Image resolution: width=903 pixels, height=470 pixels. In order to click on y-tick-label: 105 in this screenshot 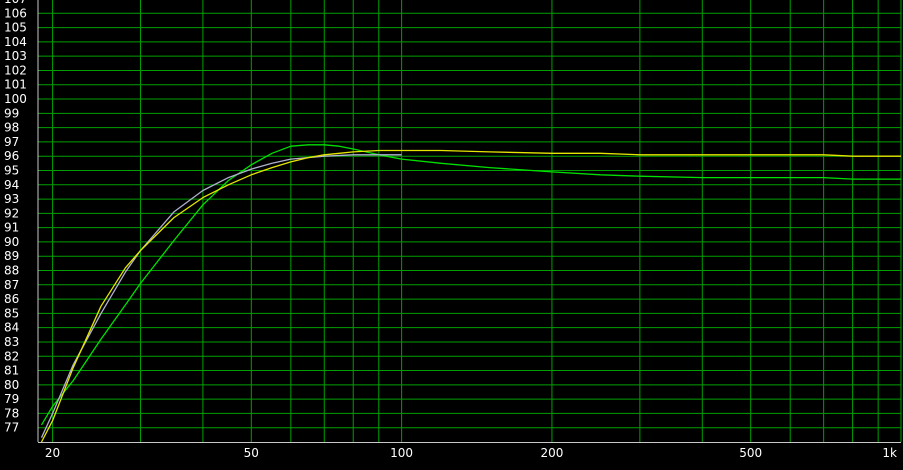, I will do `click(15, 28)`.